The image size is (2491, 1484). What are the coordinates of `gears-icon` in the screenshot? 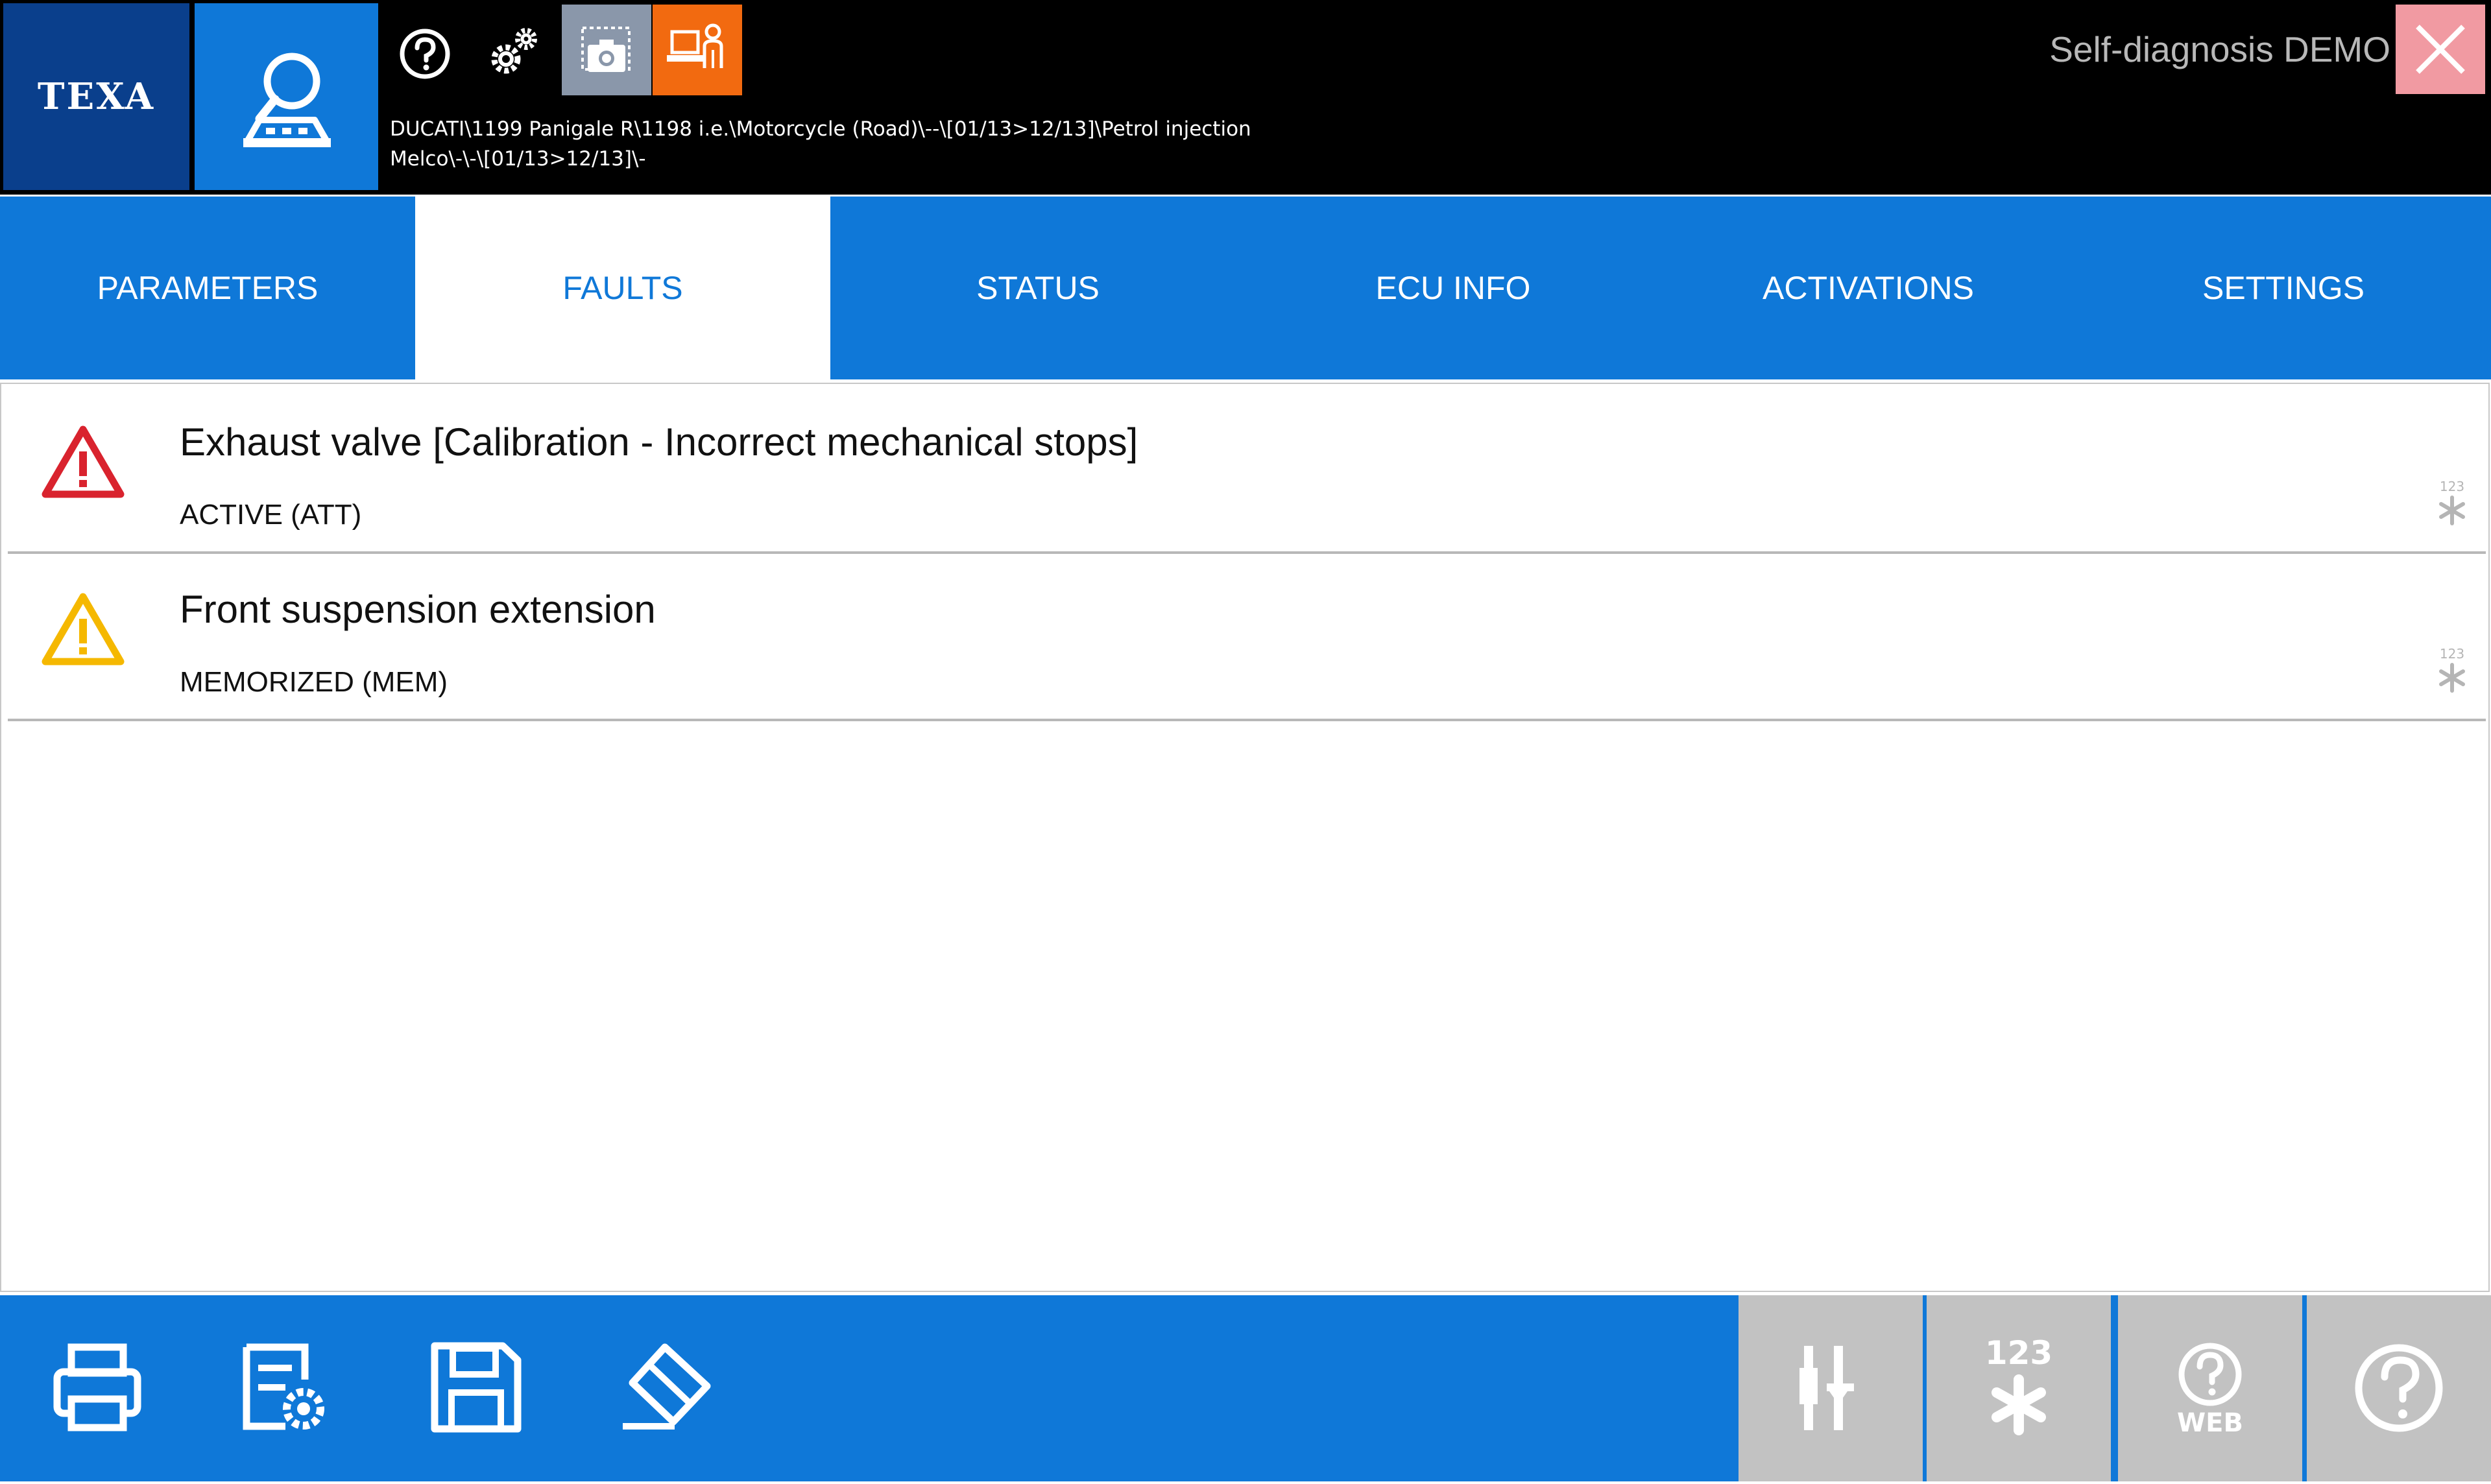 It's located at (514, 52).